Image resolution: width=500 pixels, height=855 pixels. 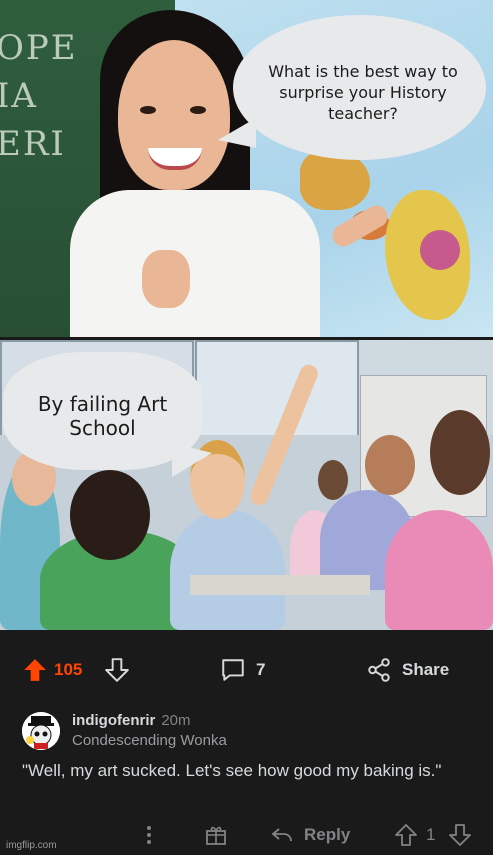 I want to click on comment-downvote-button, so click(x=460, y=835).